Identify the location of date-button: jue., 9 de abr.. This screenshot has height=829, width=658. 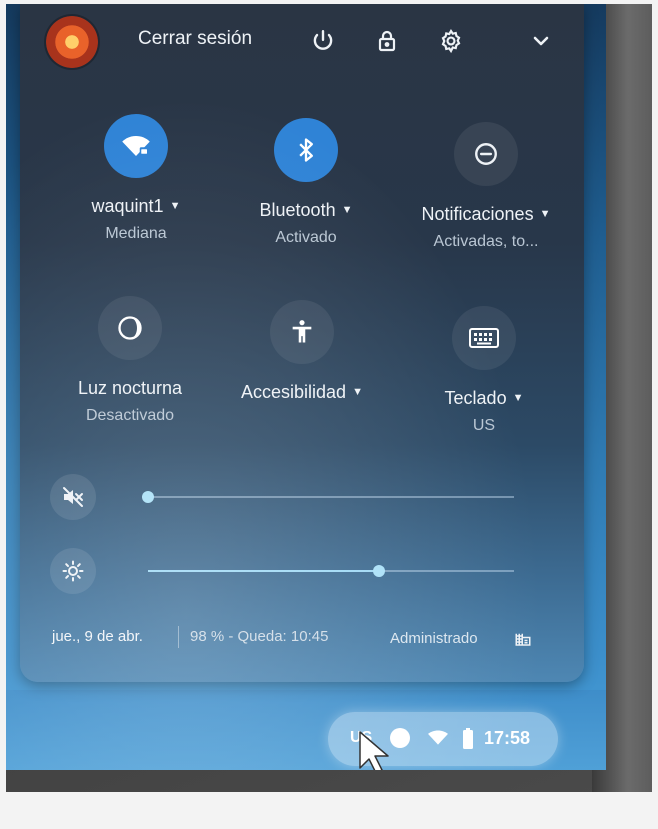
(97, 636).